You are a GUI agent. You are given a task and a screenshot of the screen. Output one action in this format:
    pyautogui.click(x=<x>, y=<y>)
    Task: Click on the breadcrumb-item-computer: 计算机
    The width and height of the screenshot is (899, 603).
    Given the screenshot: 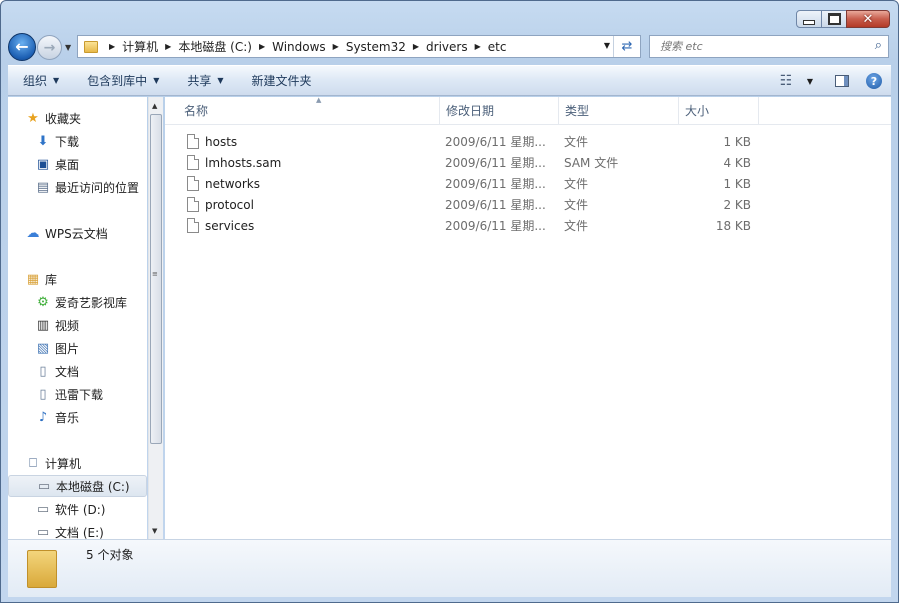 What is the action you would take?
    pyautogui.click(x=140, y=46)
    